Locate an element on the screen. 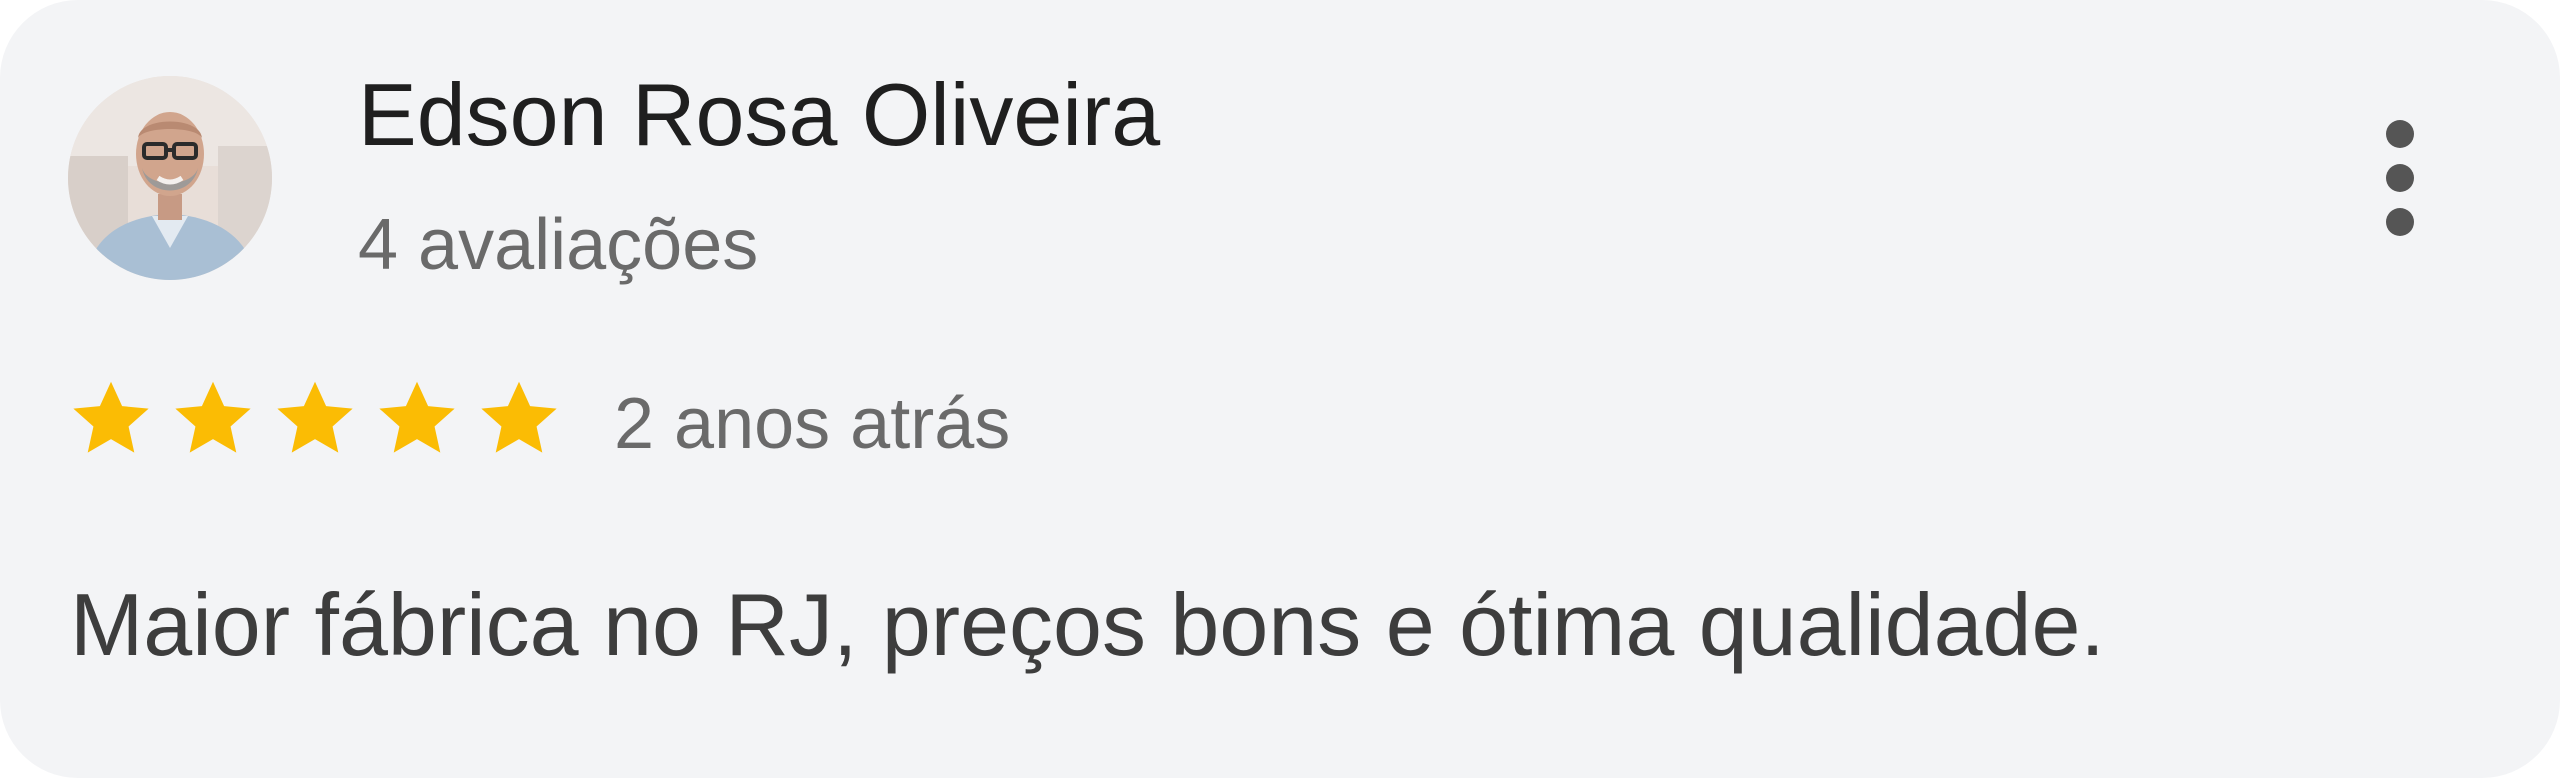 This screenshot has width=2560, height=778. profile-photo-icon is located at coordinates (170, 178).